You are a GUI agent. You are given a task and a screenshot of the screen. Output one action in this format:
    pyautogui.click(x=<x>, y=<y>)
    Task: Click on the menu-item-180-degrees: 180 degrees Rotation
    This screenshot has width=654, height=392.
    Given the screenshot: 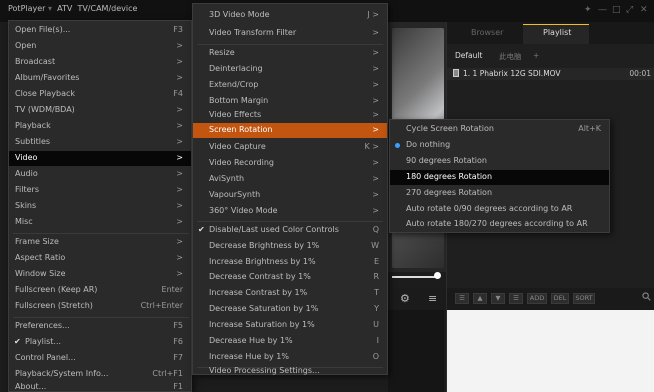 What is the action you would take?
    pyautogui.click(x=499, y=177)
    